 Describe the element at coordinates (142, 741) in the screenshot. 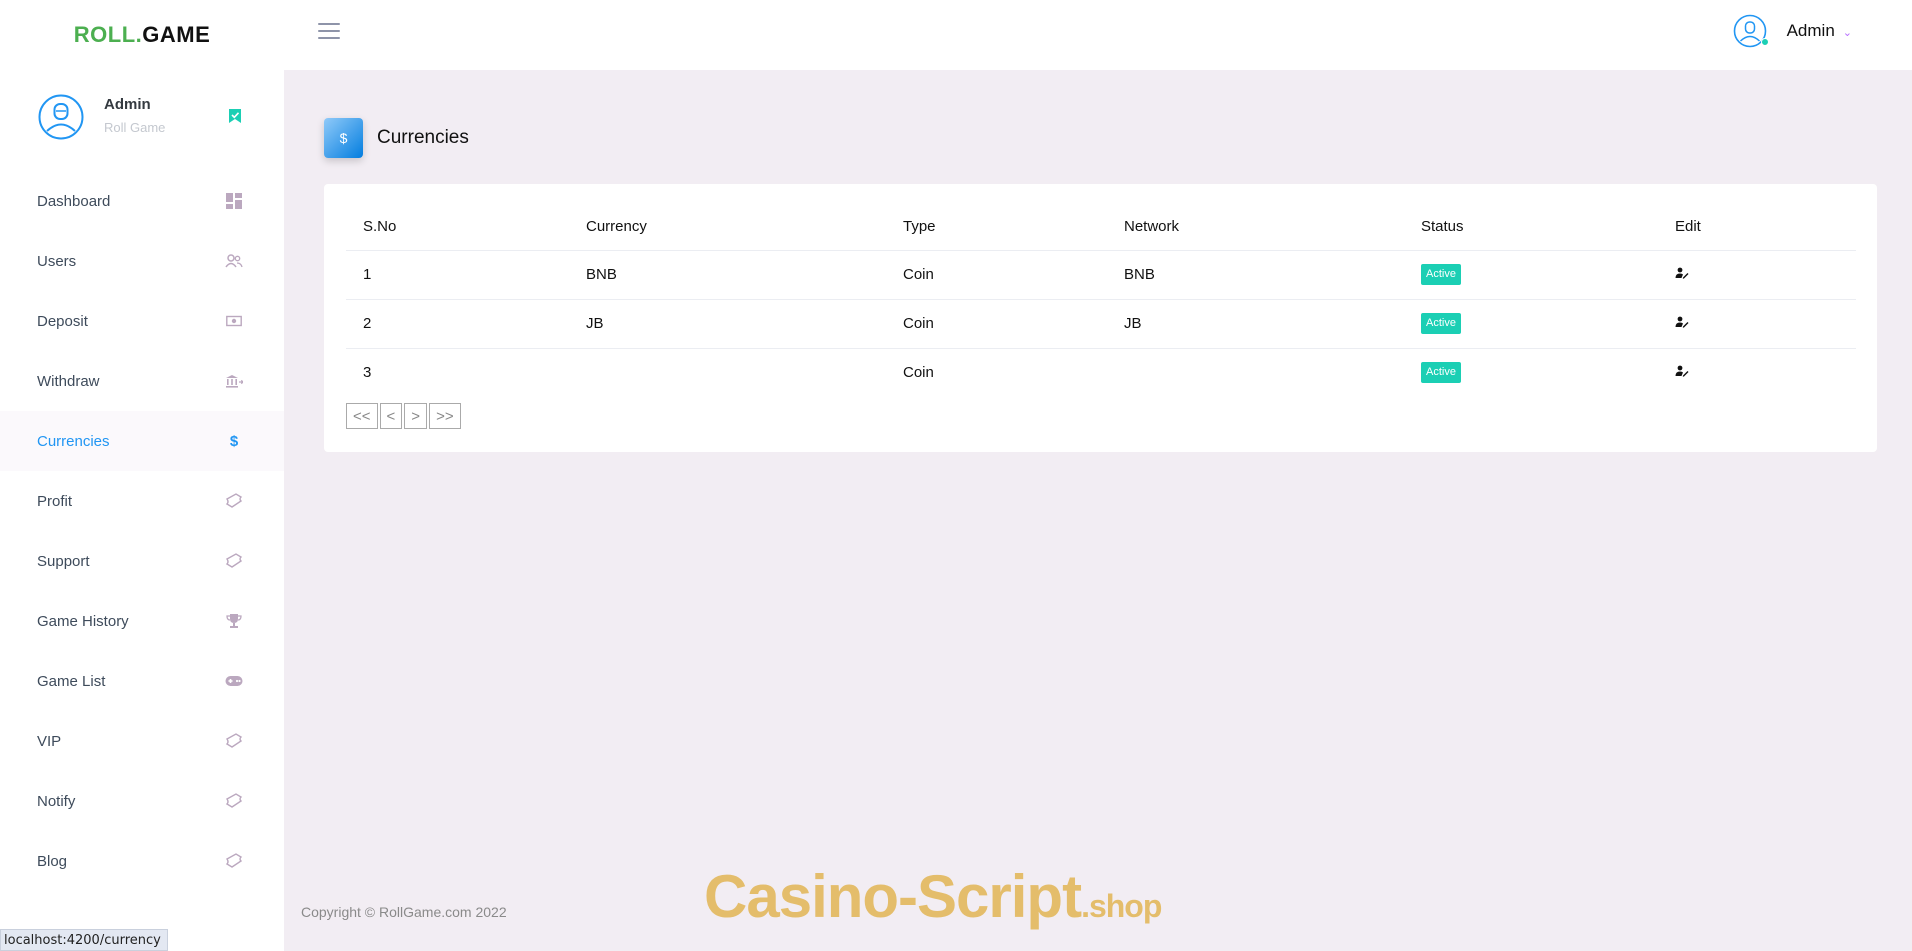

I see `sidebar-item-vip: VIP` at that location.